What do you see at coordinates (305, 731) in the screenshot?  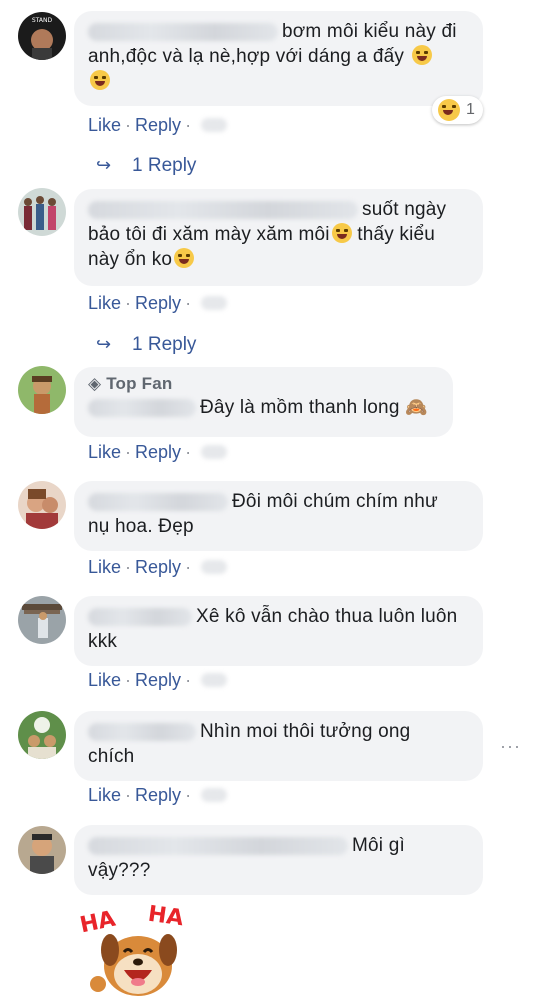 I see `comment-text: Nhìn moi thôi tưởng ong` at bounding box center [305, 731].